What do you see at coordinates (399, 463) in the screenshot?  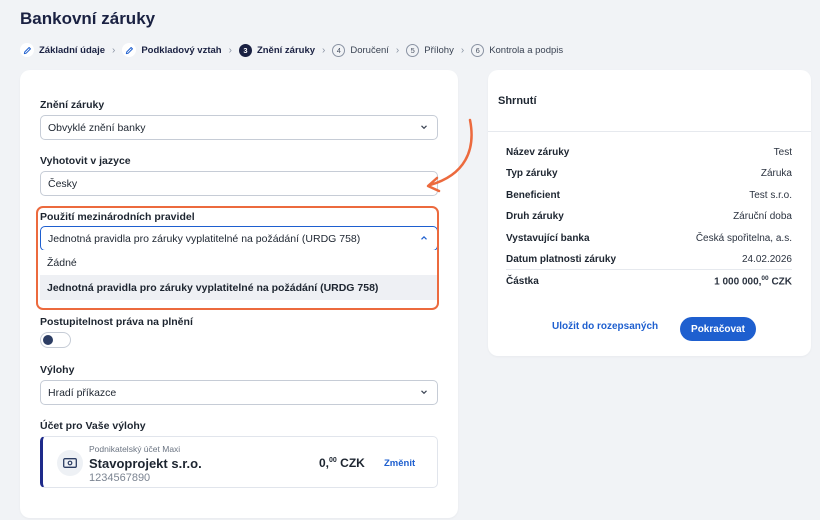 I see `change-account-link: Změnit` at bounding box center [399, 463].